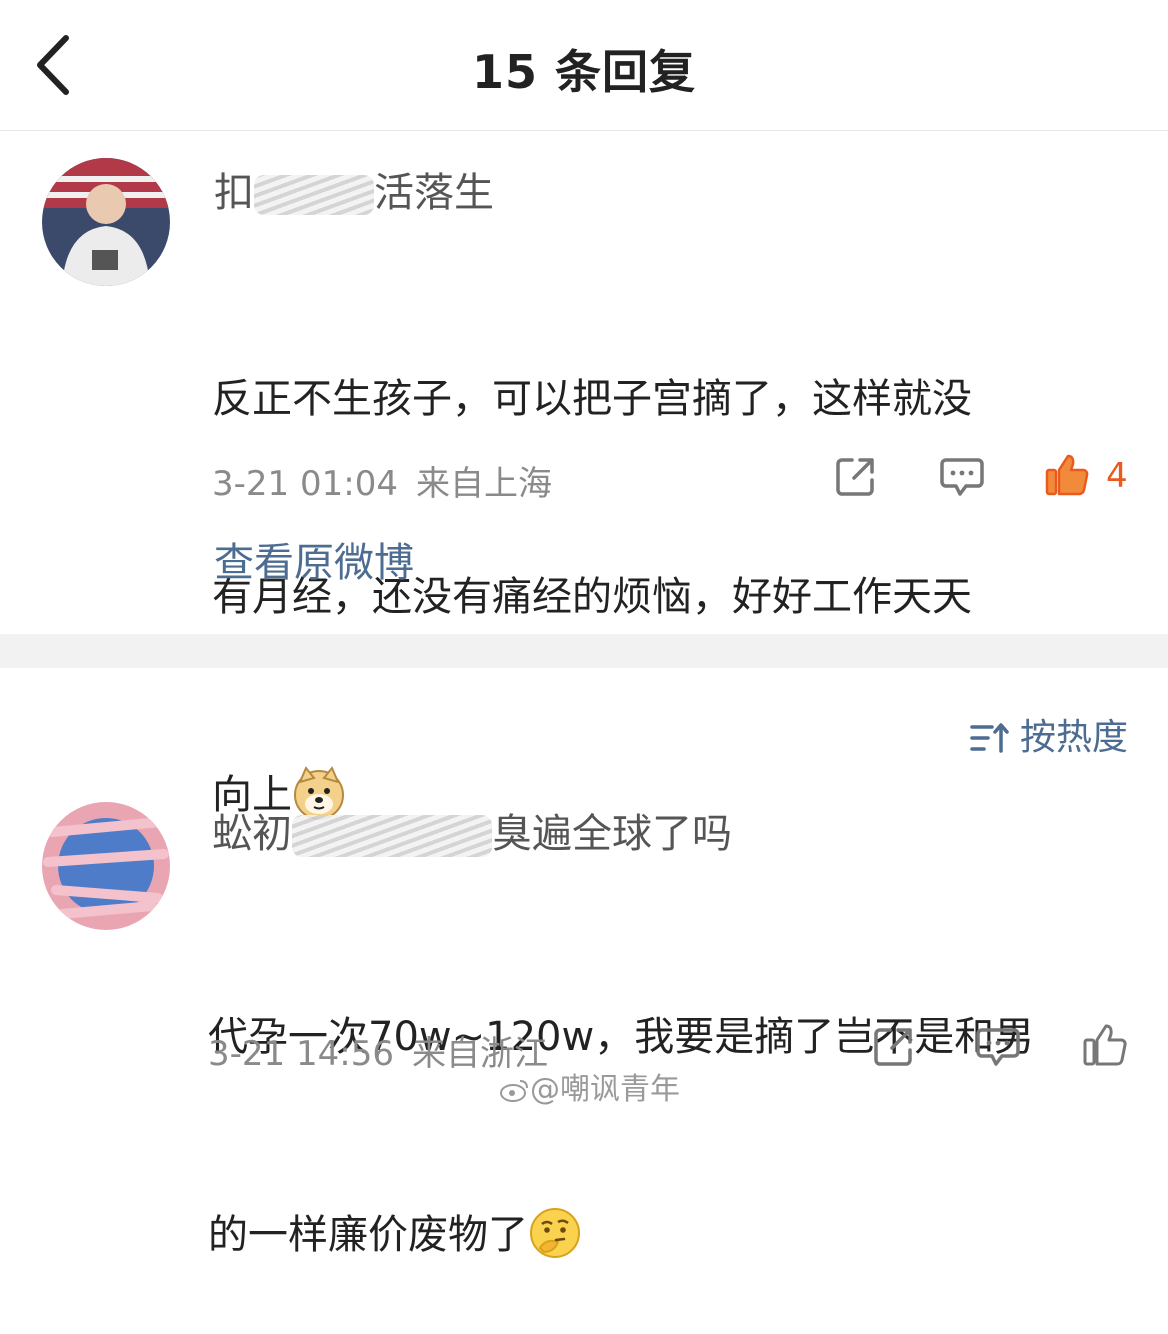 The image size is (1168, 1334). Describe the element at coordinates (314, 559) in the screenshot. I see `view-original-link: 查看原微博` at that location.